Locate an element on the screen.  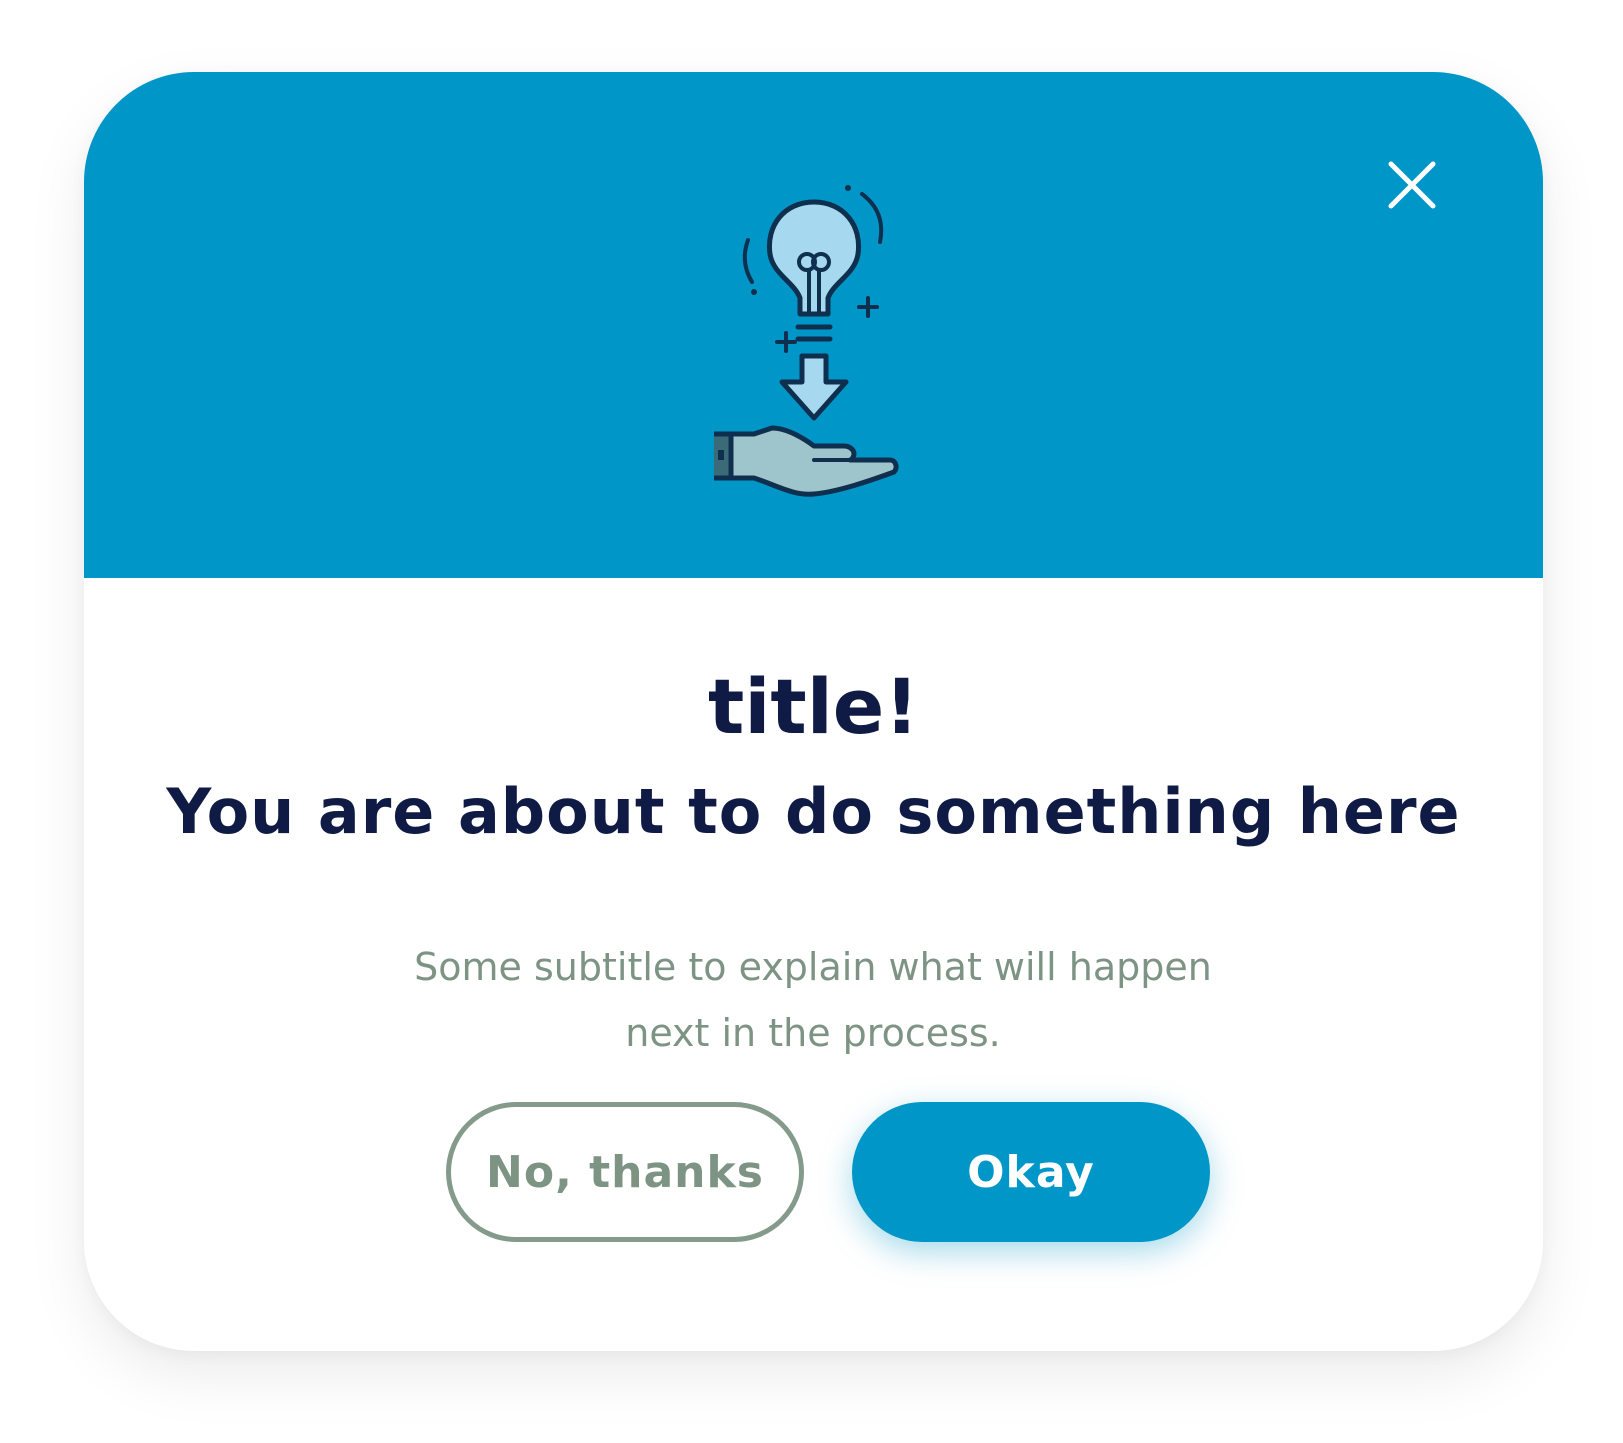
close-button is located at coordinates (1412, 185).